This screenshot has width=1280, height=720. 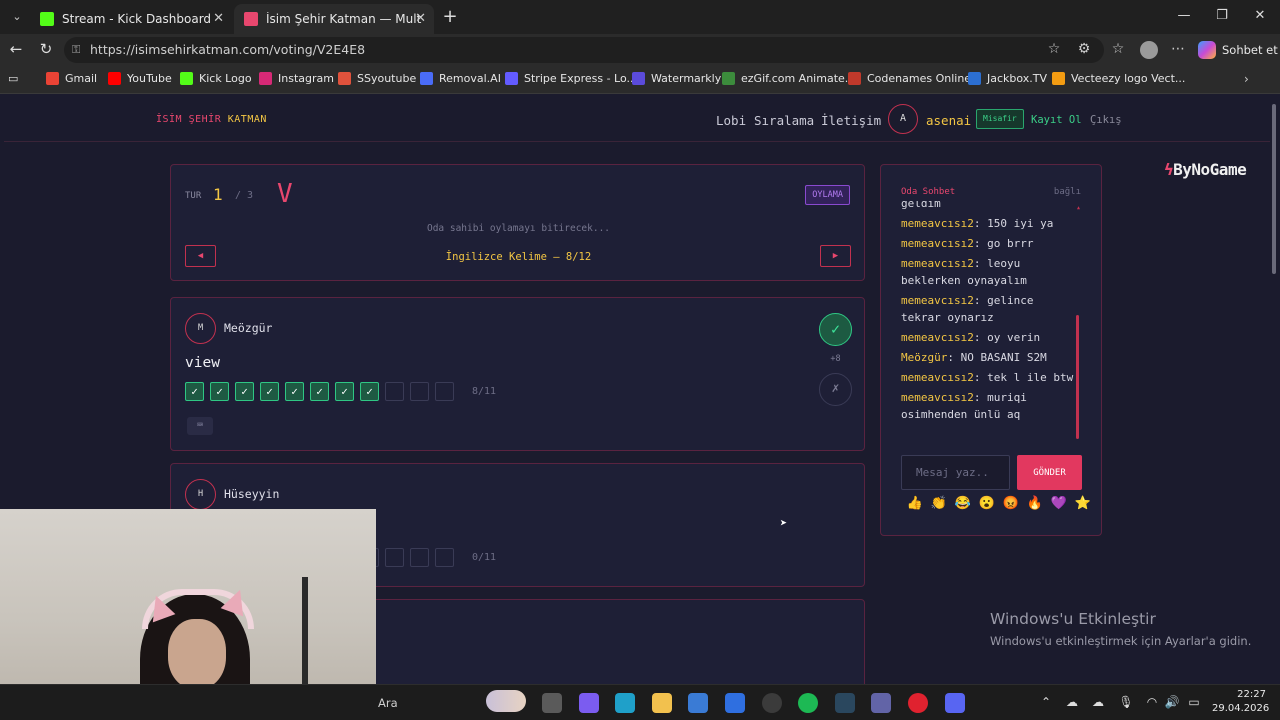 I want to click on chat-message: Meözgür: NO BASANI S2M, so click(x=974, y=357).